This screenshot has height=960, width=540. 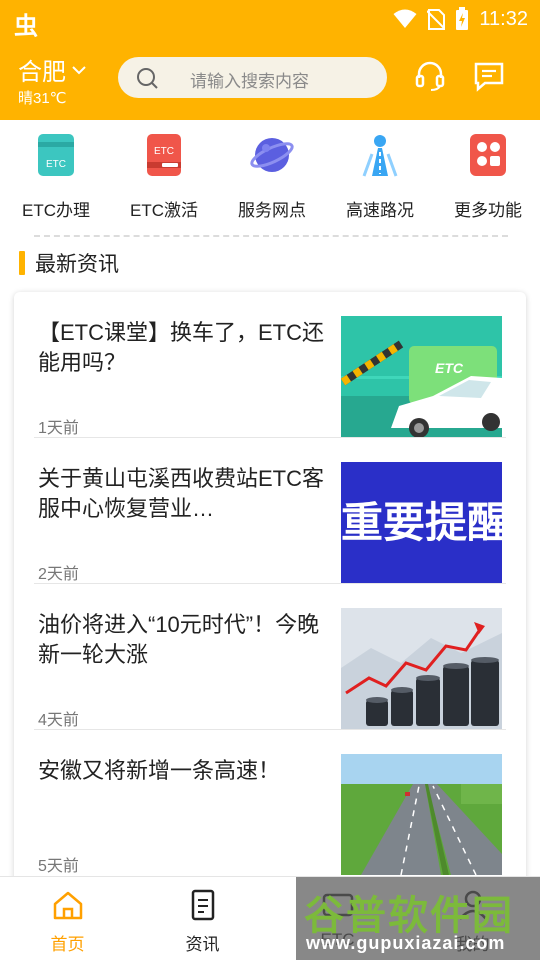 I want to click on news-icon, so click(x=202, y=905).